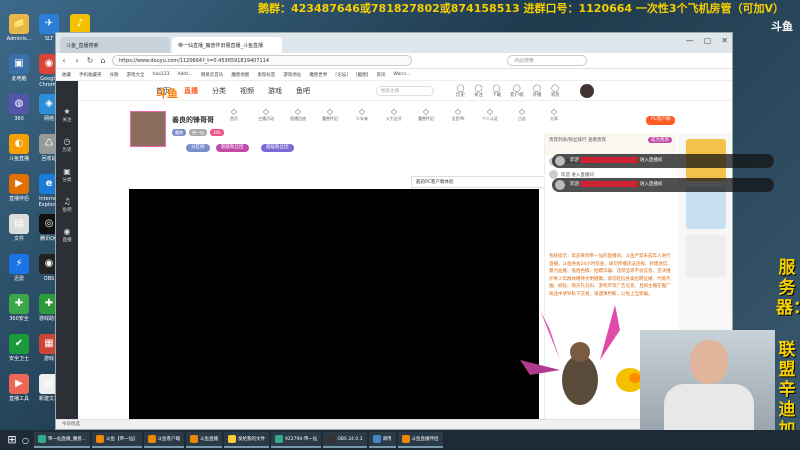 The height and width of the screenshot is (450, 800). Describe the element at coordinates (234, 114) in the screenshot. I see `room-tool: ◇ 首页` at that location.